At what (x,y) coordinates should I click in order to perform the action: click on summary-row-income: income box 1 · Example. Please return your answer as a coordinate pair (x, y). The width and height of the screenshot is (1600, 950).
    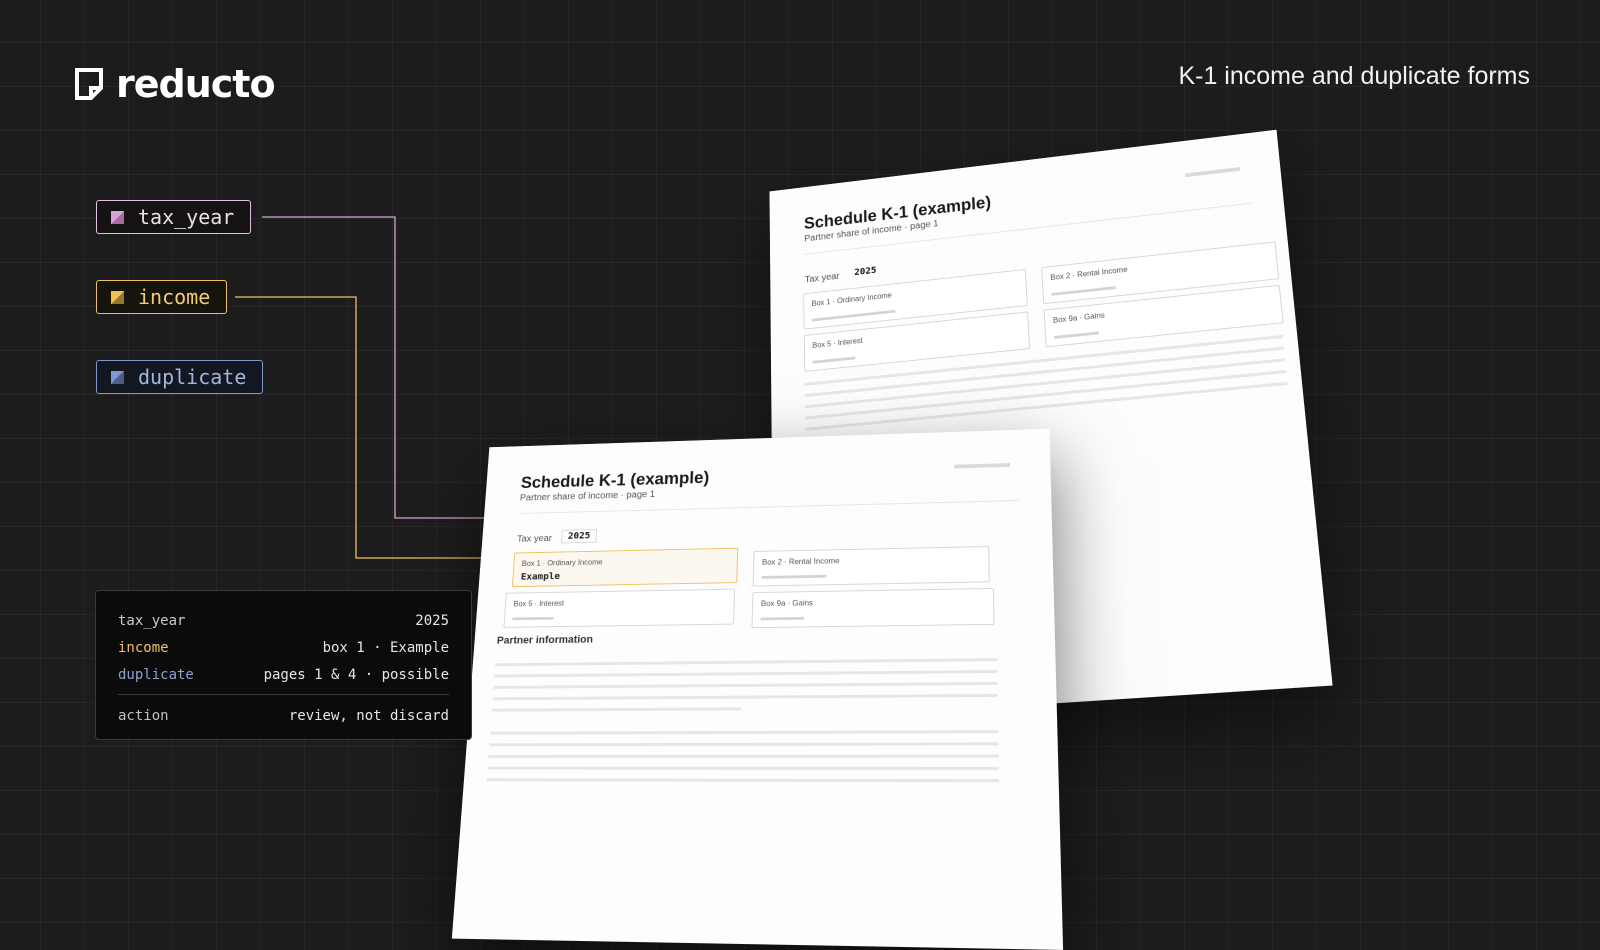
    Looking at the image, I should click on (283, 647).